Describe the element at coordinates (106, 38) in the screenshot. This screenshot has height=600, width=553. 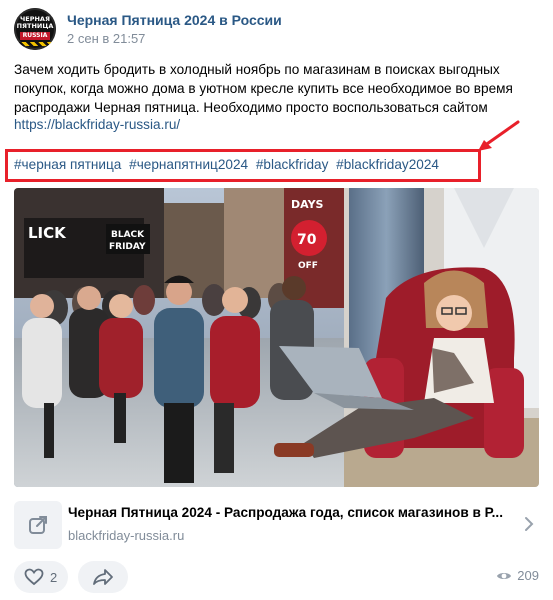
I see `post-date: 2 сен в 21:57` at that location.